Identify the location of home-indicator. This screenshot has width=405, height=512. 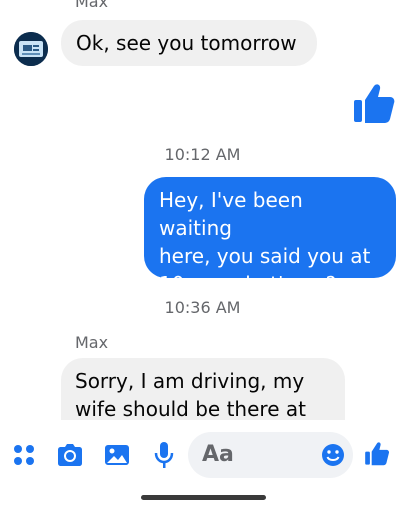
(203, 497).